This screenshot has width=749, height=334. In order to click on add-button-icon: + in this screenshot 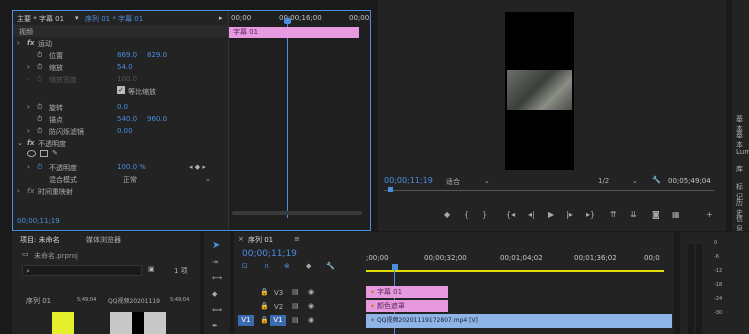, I will do `click(709, 214)`.